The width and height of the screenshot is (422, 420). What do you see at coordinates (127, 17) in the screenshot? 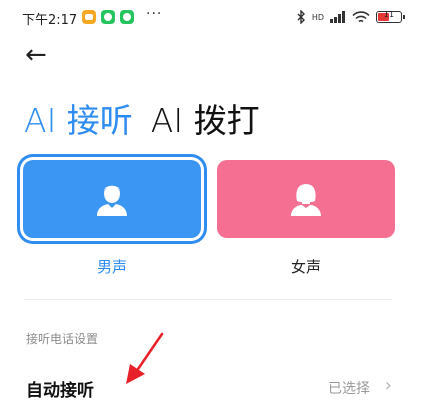
I see `notification-chat-icon` at bounding box center [127, 17].